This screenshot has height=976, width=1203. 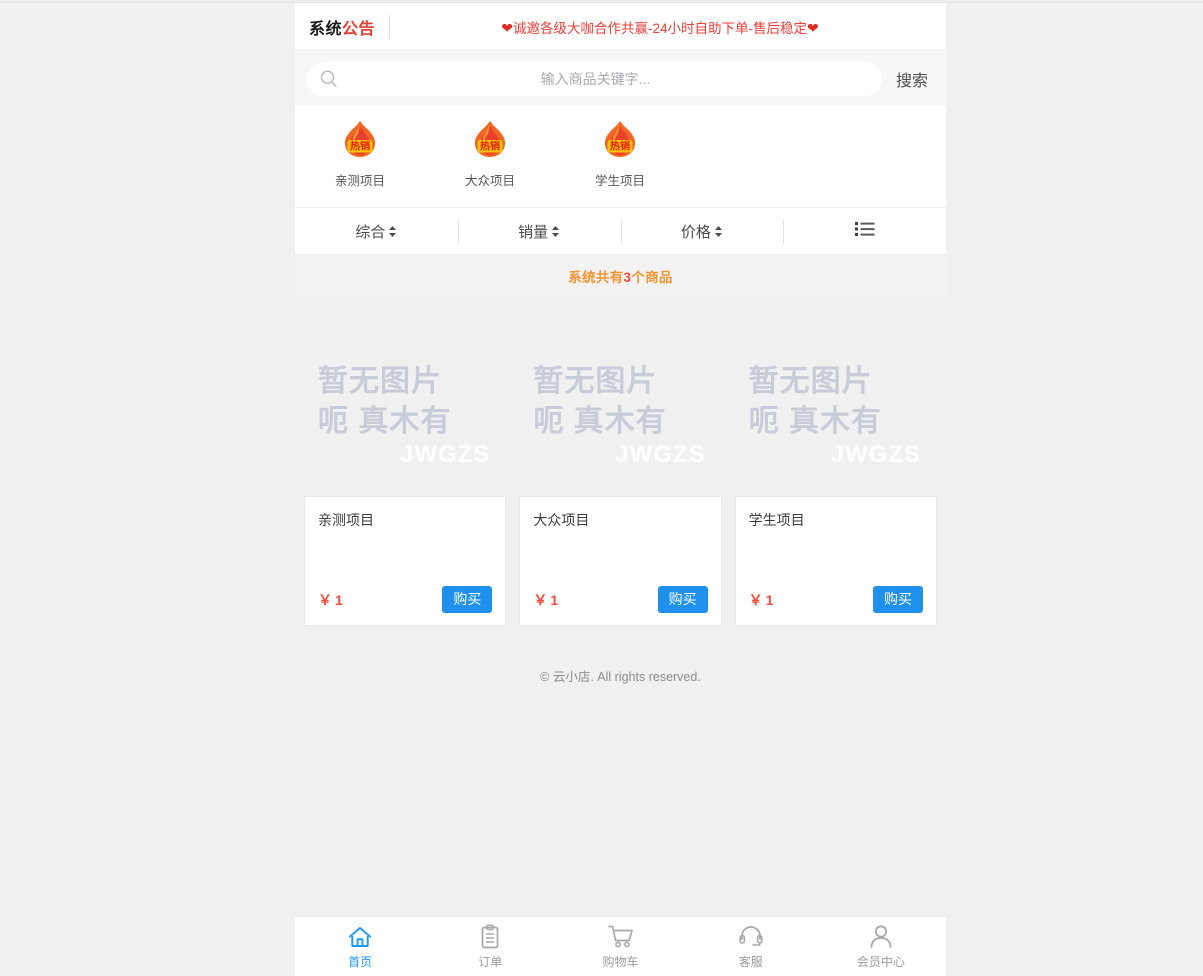 I want to click on product-card: 暂无图片 呃 真木有 JWGZS 学生项目 ￥ 1 购买, so click(x=835, y=479).